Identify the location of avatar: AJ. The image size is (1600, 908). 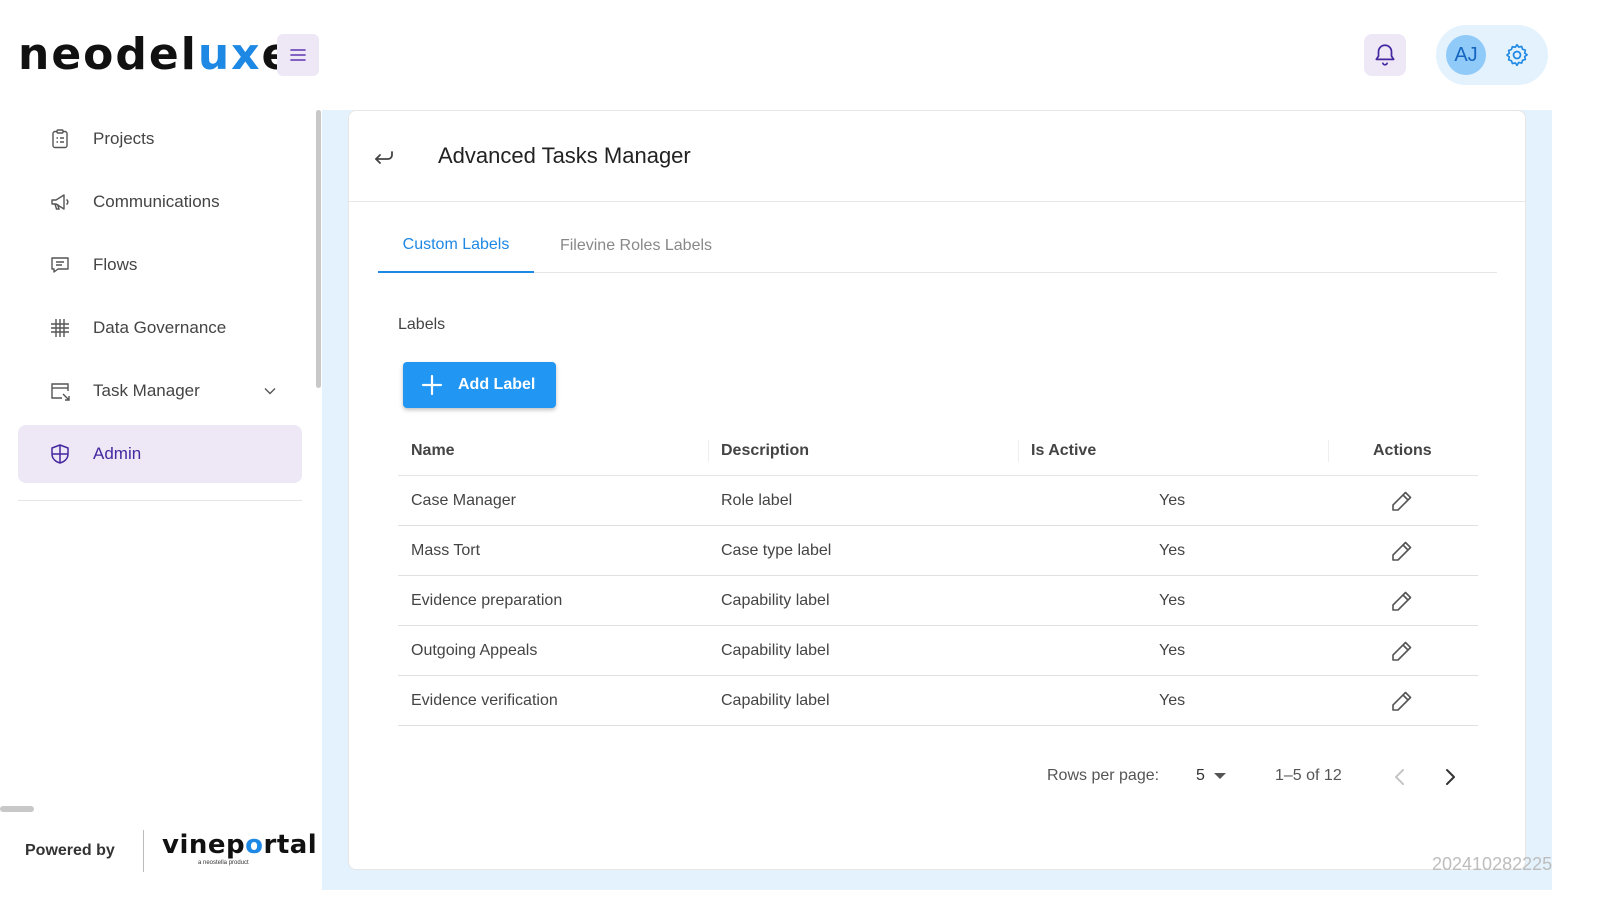
(1466, 55).